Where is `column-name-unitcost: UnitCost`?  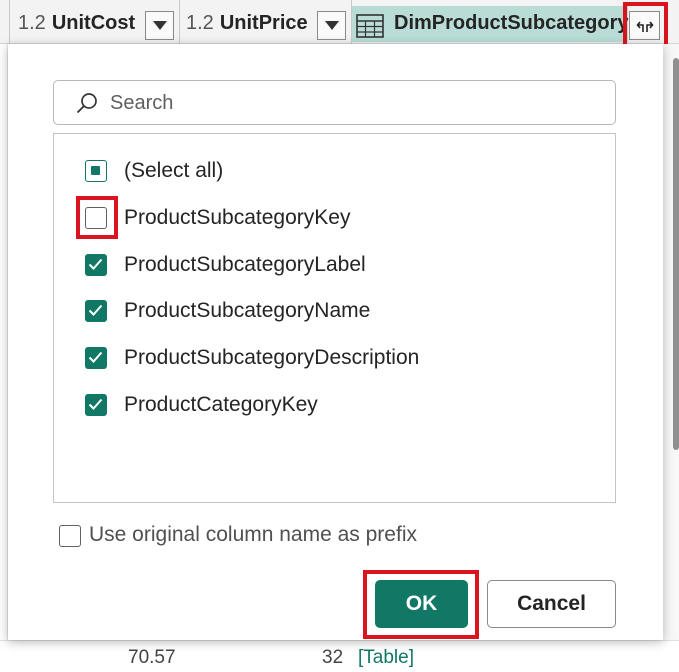 column-name-unitcost: UnitCost is located at coordinates (93, 23).